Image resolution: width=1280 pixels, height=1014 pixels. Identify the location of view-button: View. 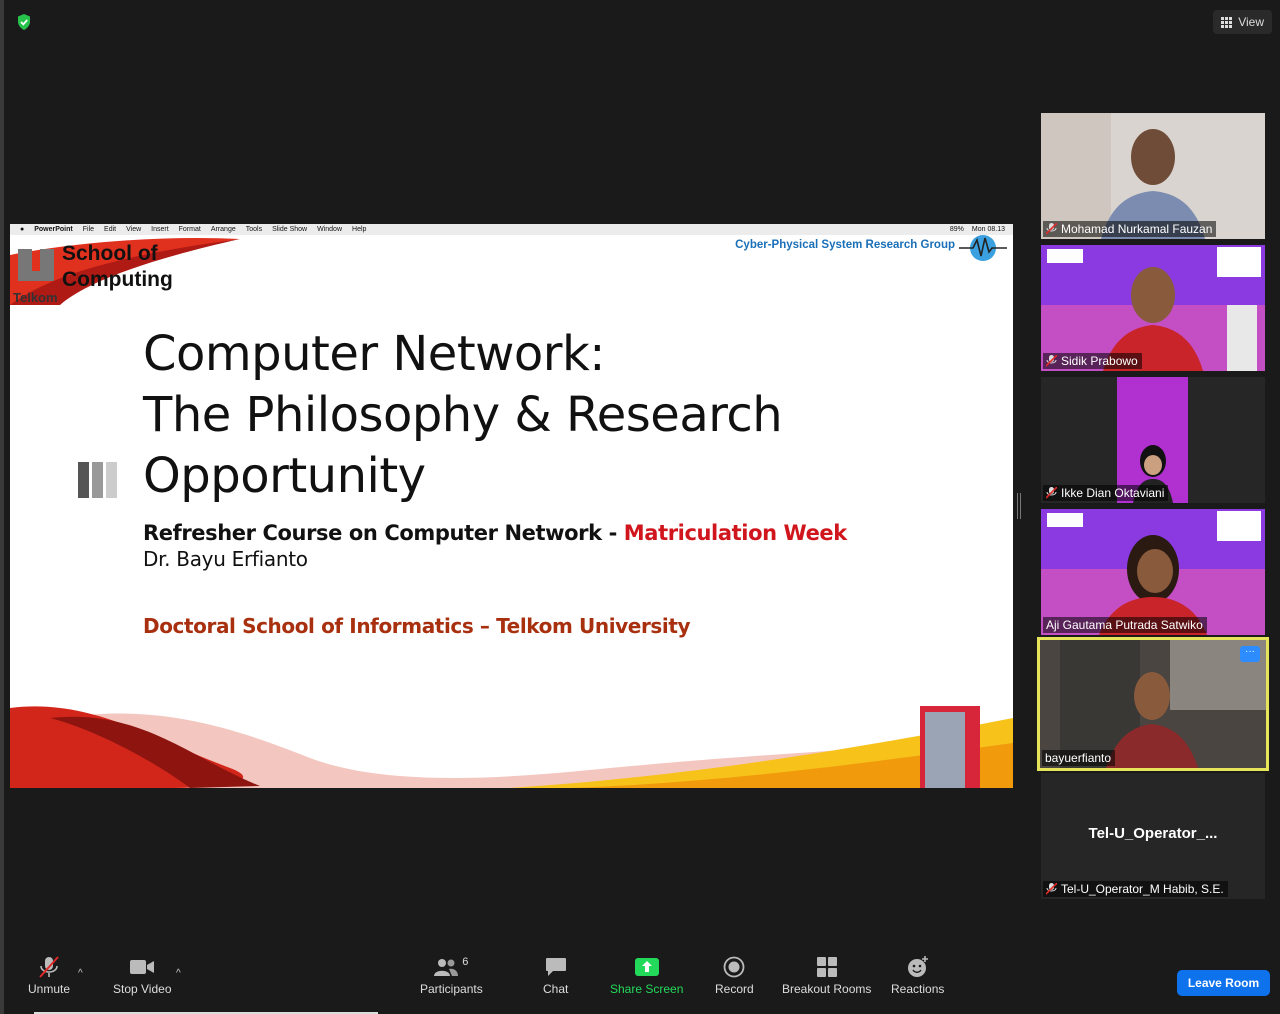
(1242, 22).